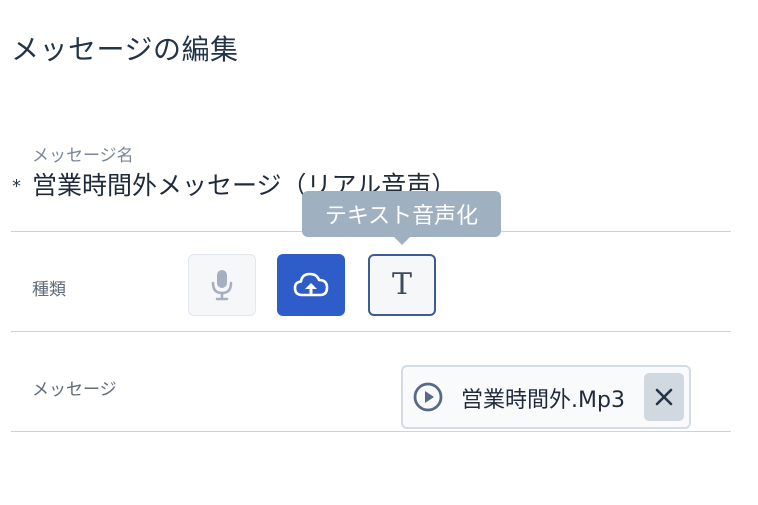  I want to click on upload-file-button, so click(311, 285).